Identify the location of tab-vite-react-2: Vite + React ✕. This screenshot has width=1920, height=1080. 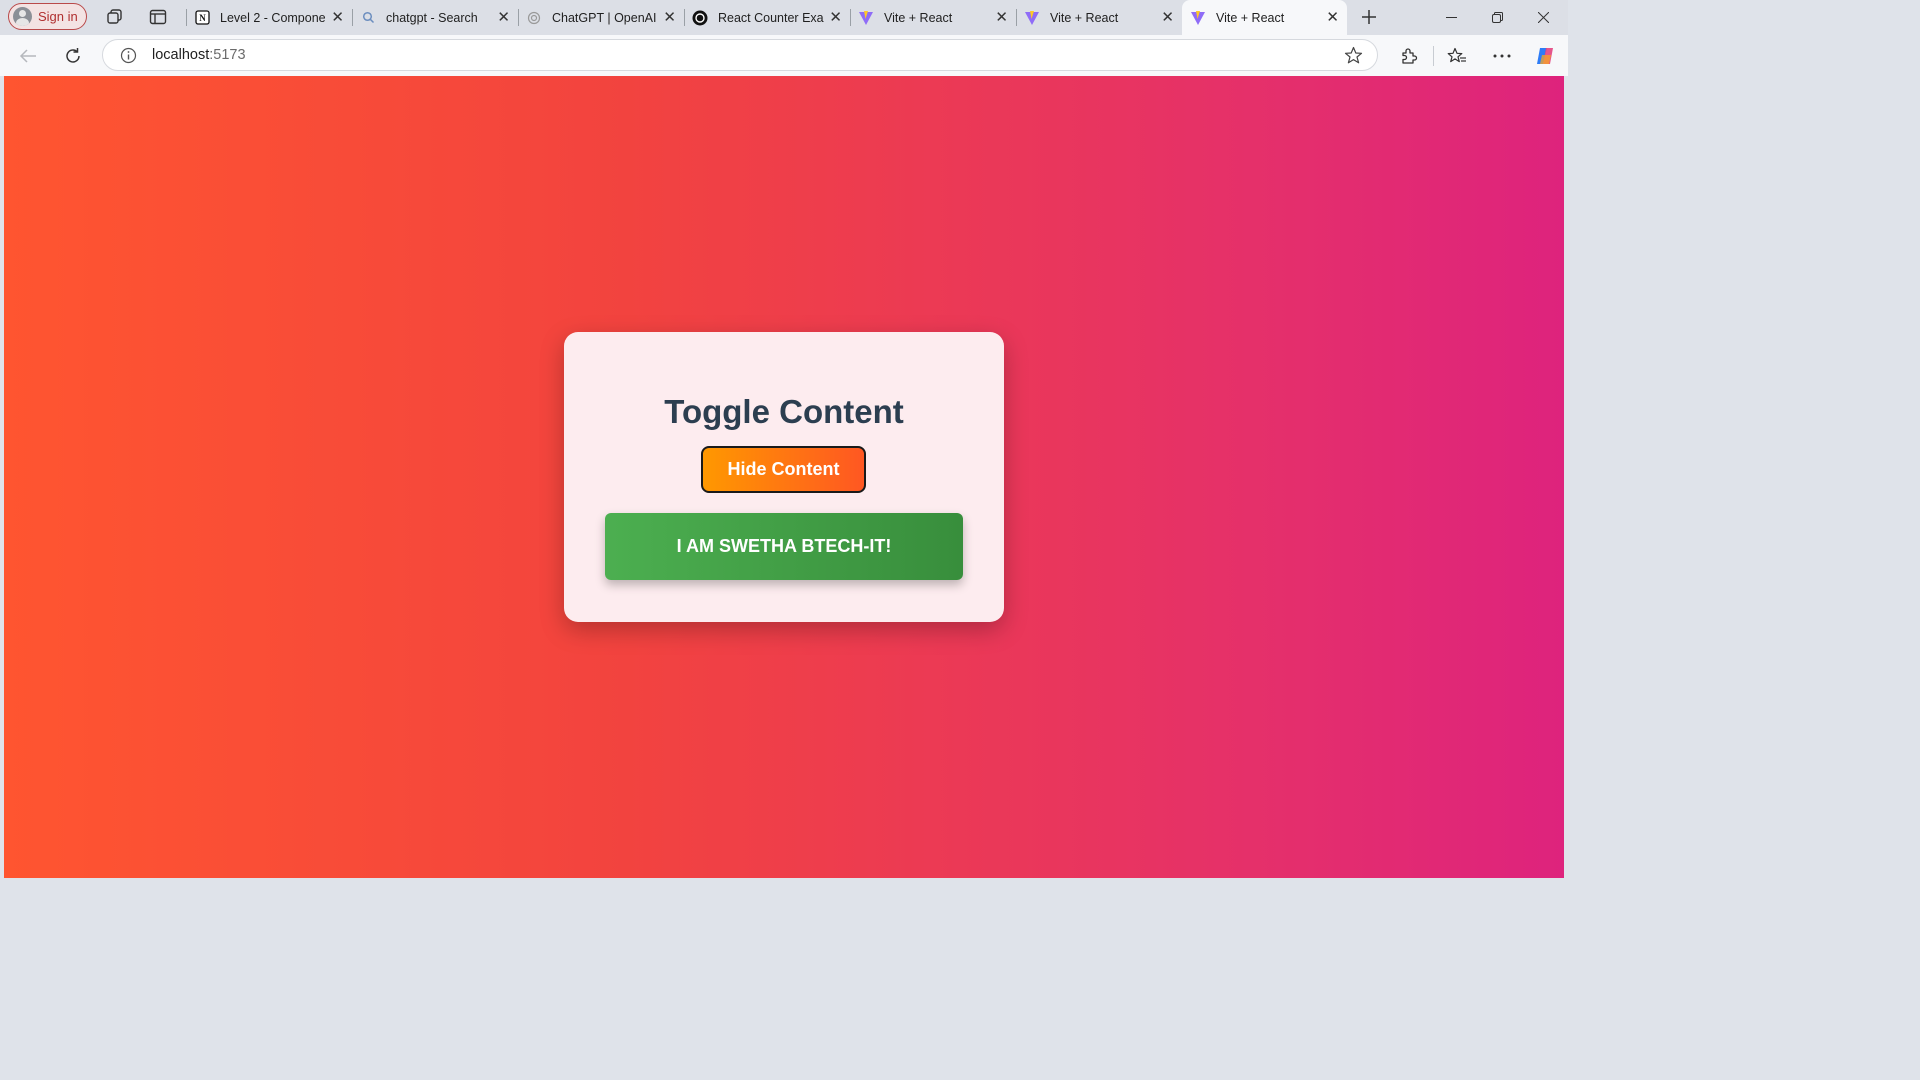
(1099, 17).